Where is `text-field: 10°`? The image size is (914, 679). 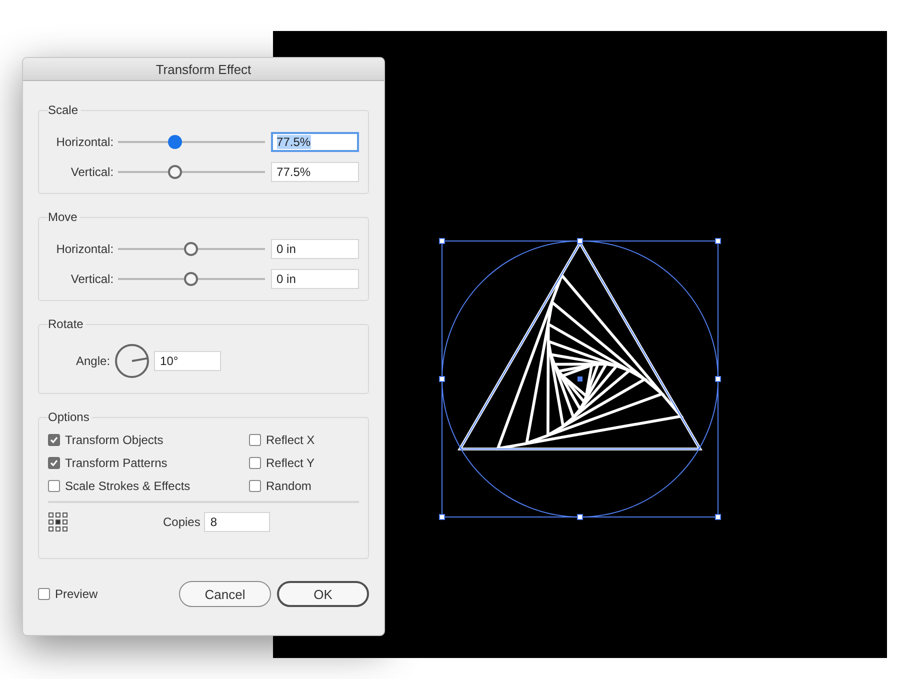
text-field: 10° is located at coordinates (188, 361).